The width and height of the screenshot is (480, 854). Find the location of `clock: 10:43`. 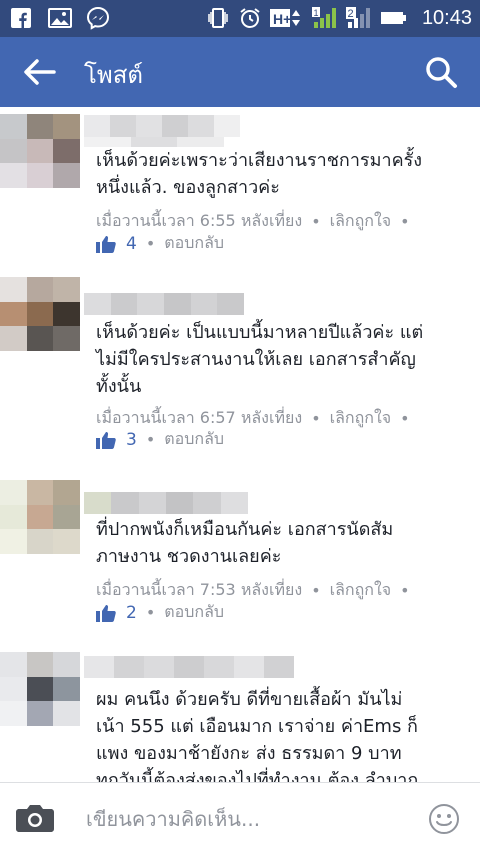

clock: 10:43 is located at coordinates (446, 17).